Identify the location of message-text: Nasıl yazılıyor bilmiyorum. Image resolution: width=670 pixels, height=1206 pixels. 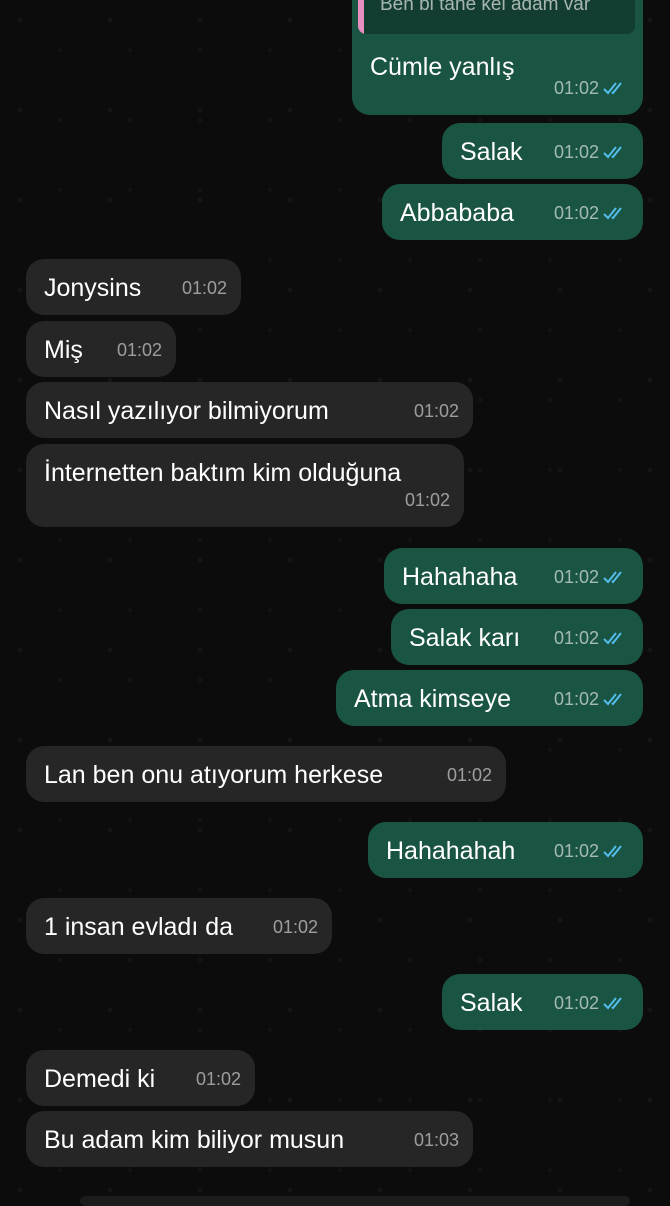
(186, 411).